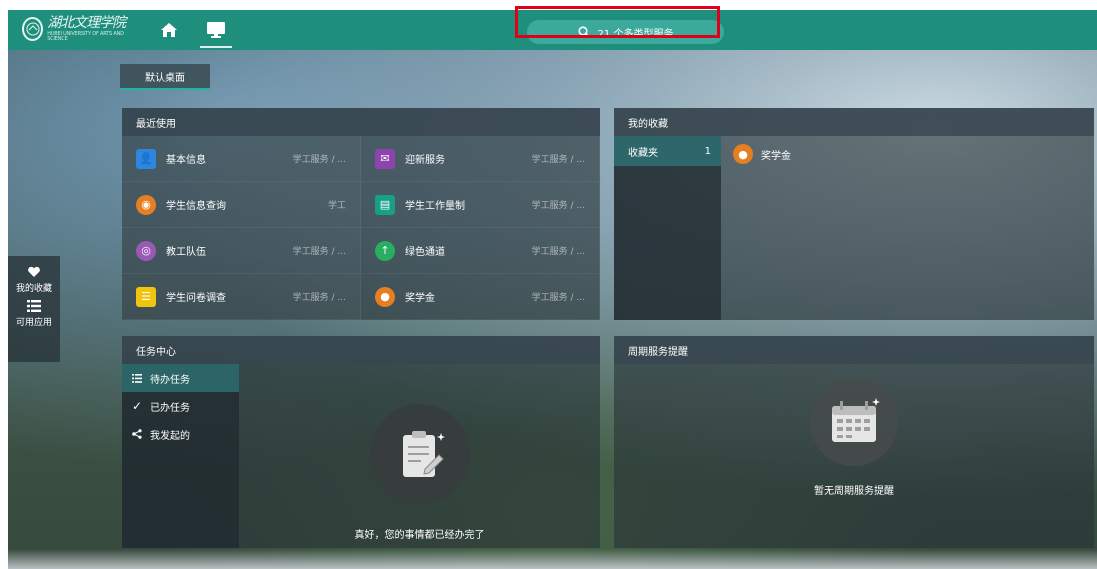 The height and width of the screenshot is (569, 1097). Describe the element at coordinates (425, 160) in the screenshot. I see `app-name: 迎新服务` at that location.